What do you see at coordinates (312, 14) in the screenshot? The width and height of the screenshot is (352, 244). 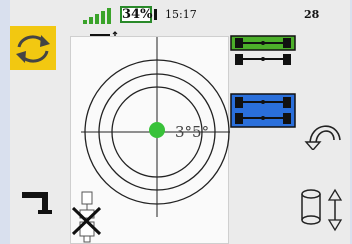 I see `measurement-counter: 28` at bounding box center [312, 14].